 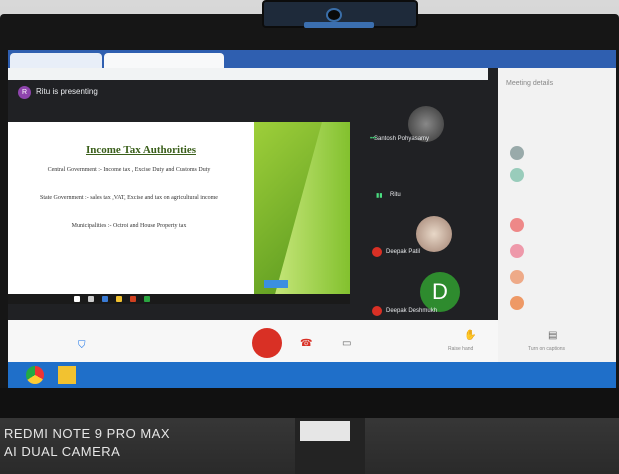 I want to click on participant-name: Deepak Deshmukh, so click(x=412, y=311).